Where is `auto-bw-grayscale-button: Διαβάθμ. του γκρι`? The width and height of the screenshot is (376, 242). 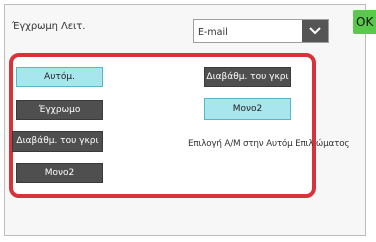
auto-bw-grayscale-button: Διαβάθμ. του γκρι is located at coordinates (247, 77).